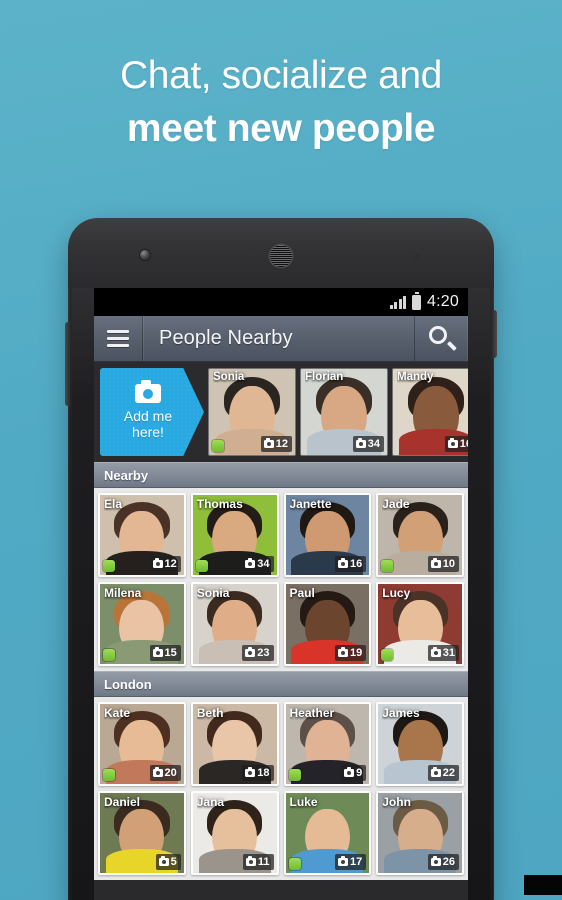 The height and width of the screenshot is (900, 562). I want to click on person-name: Jana, so click(210, 802).